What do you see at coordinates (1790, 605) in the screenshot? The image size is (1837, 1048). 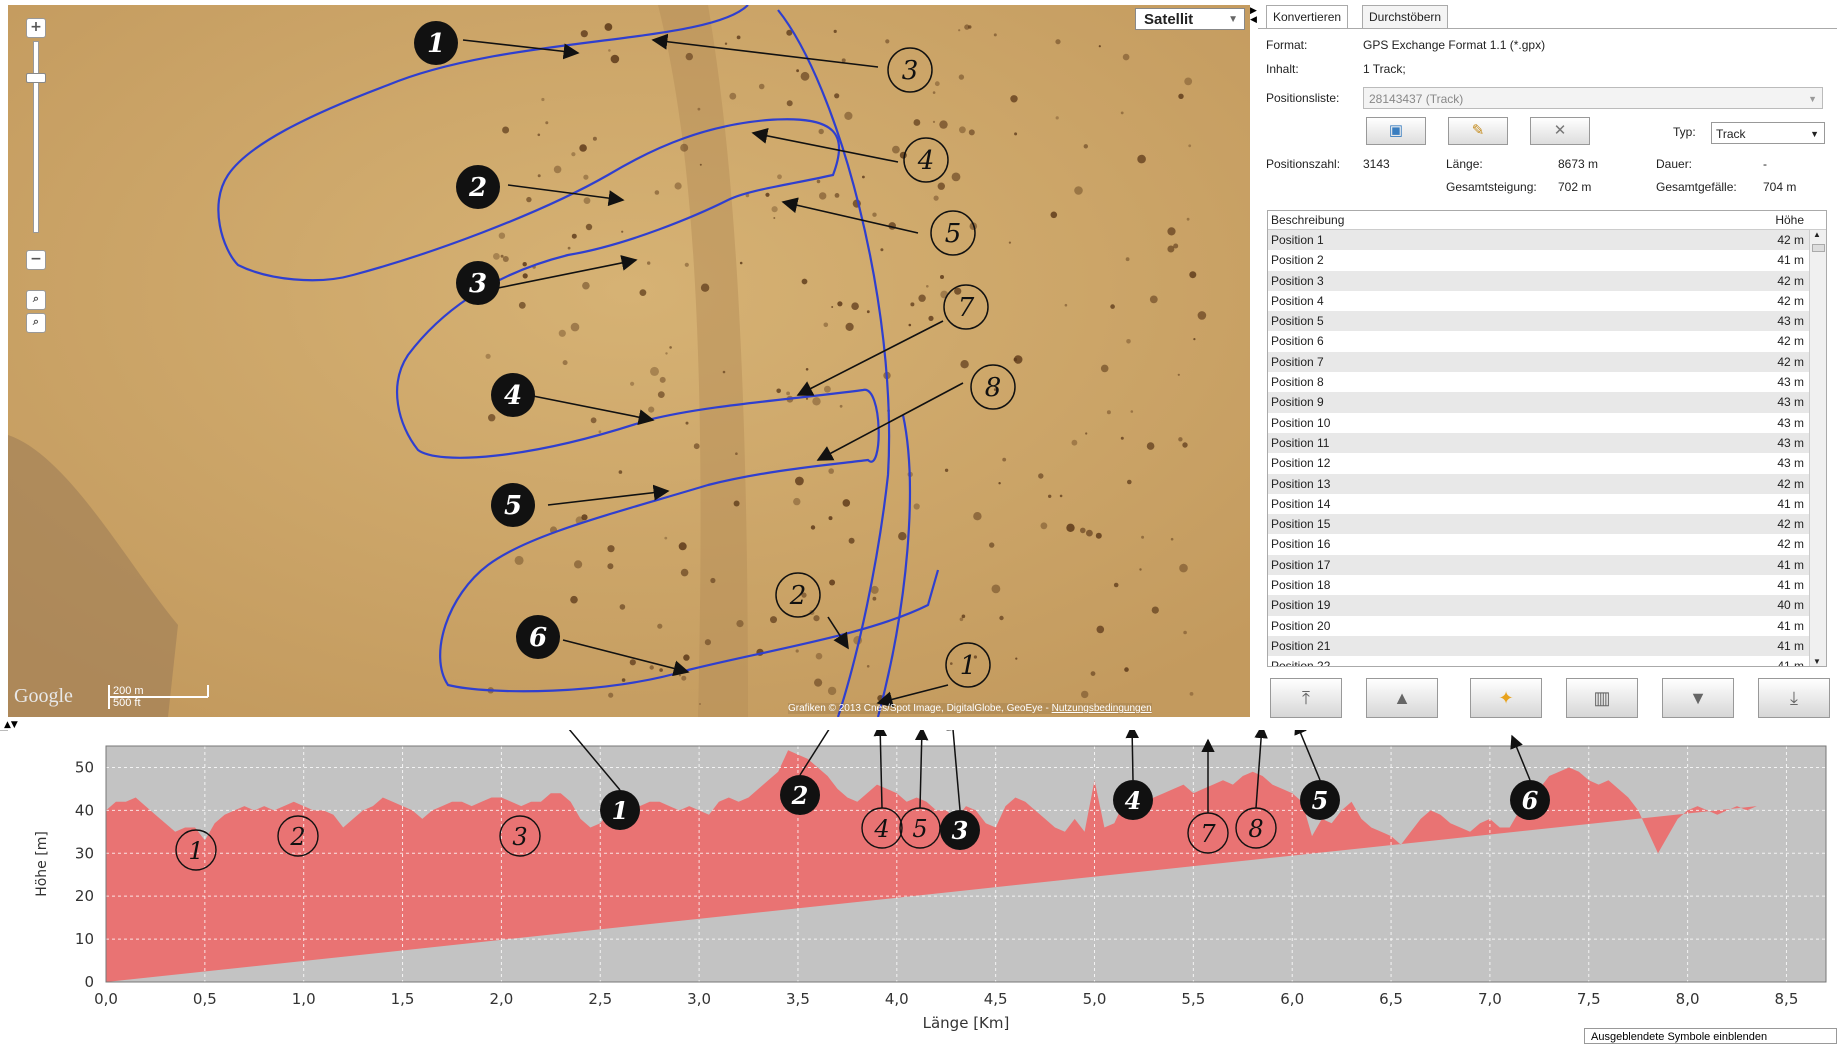 I see `position-height: 40 m` at bounding box center [1790, 605].